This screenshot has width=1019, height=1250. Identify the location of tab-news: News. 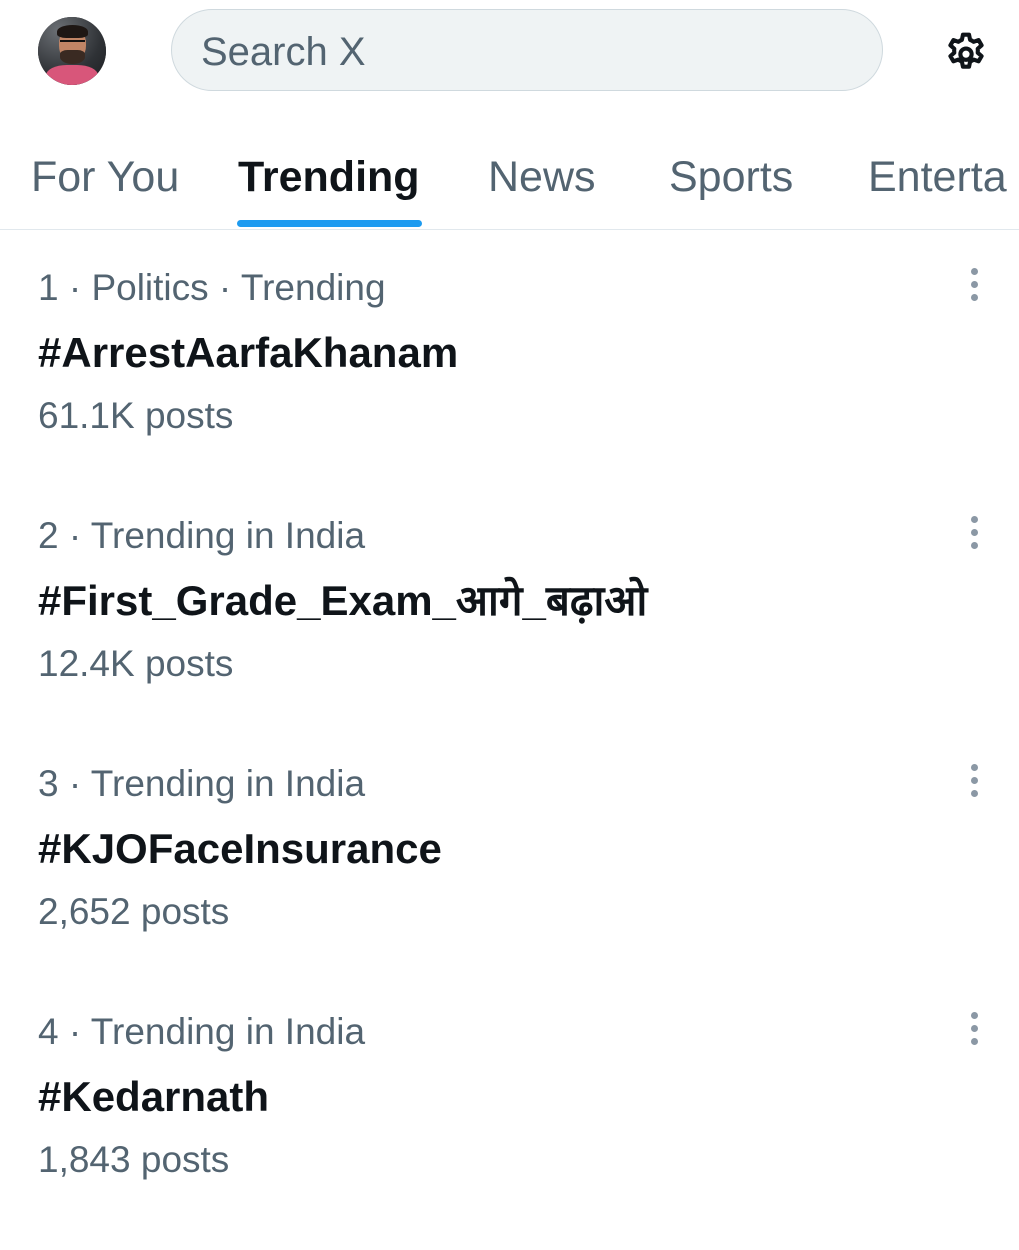
(542, 177).